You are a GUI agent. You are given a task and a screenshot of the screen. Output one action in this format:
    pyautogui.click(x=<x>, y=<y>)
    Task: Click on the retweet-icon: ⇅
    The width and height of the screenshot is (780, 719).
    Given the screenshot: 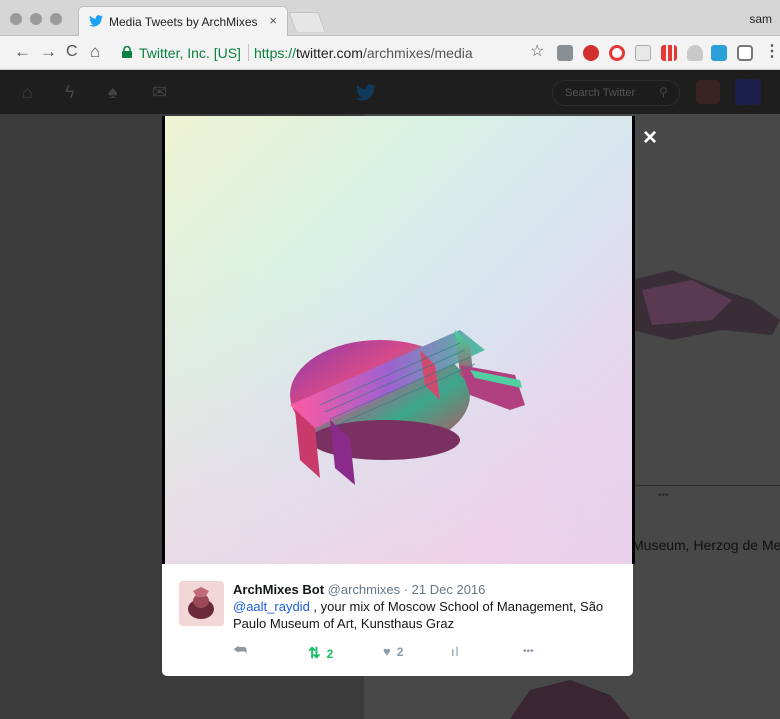 What is the action you would take?
    pyautogui.click(x=314, y=653)
    